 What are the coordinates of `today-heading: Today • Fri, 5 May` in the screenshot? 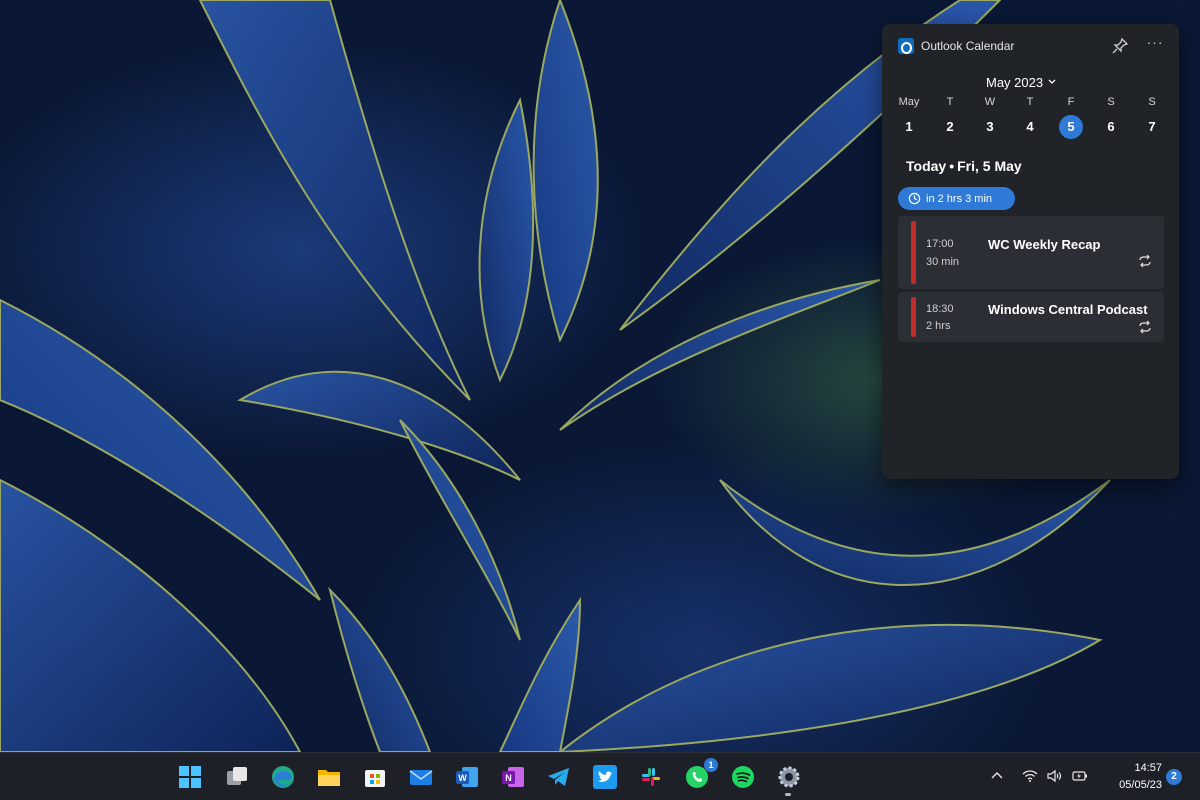 It's located at (964, 166).